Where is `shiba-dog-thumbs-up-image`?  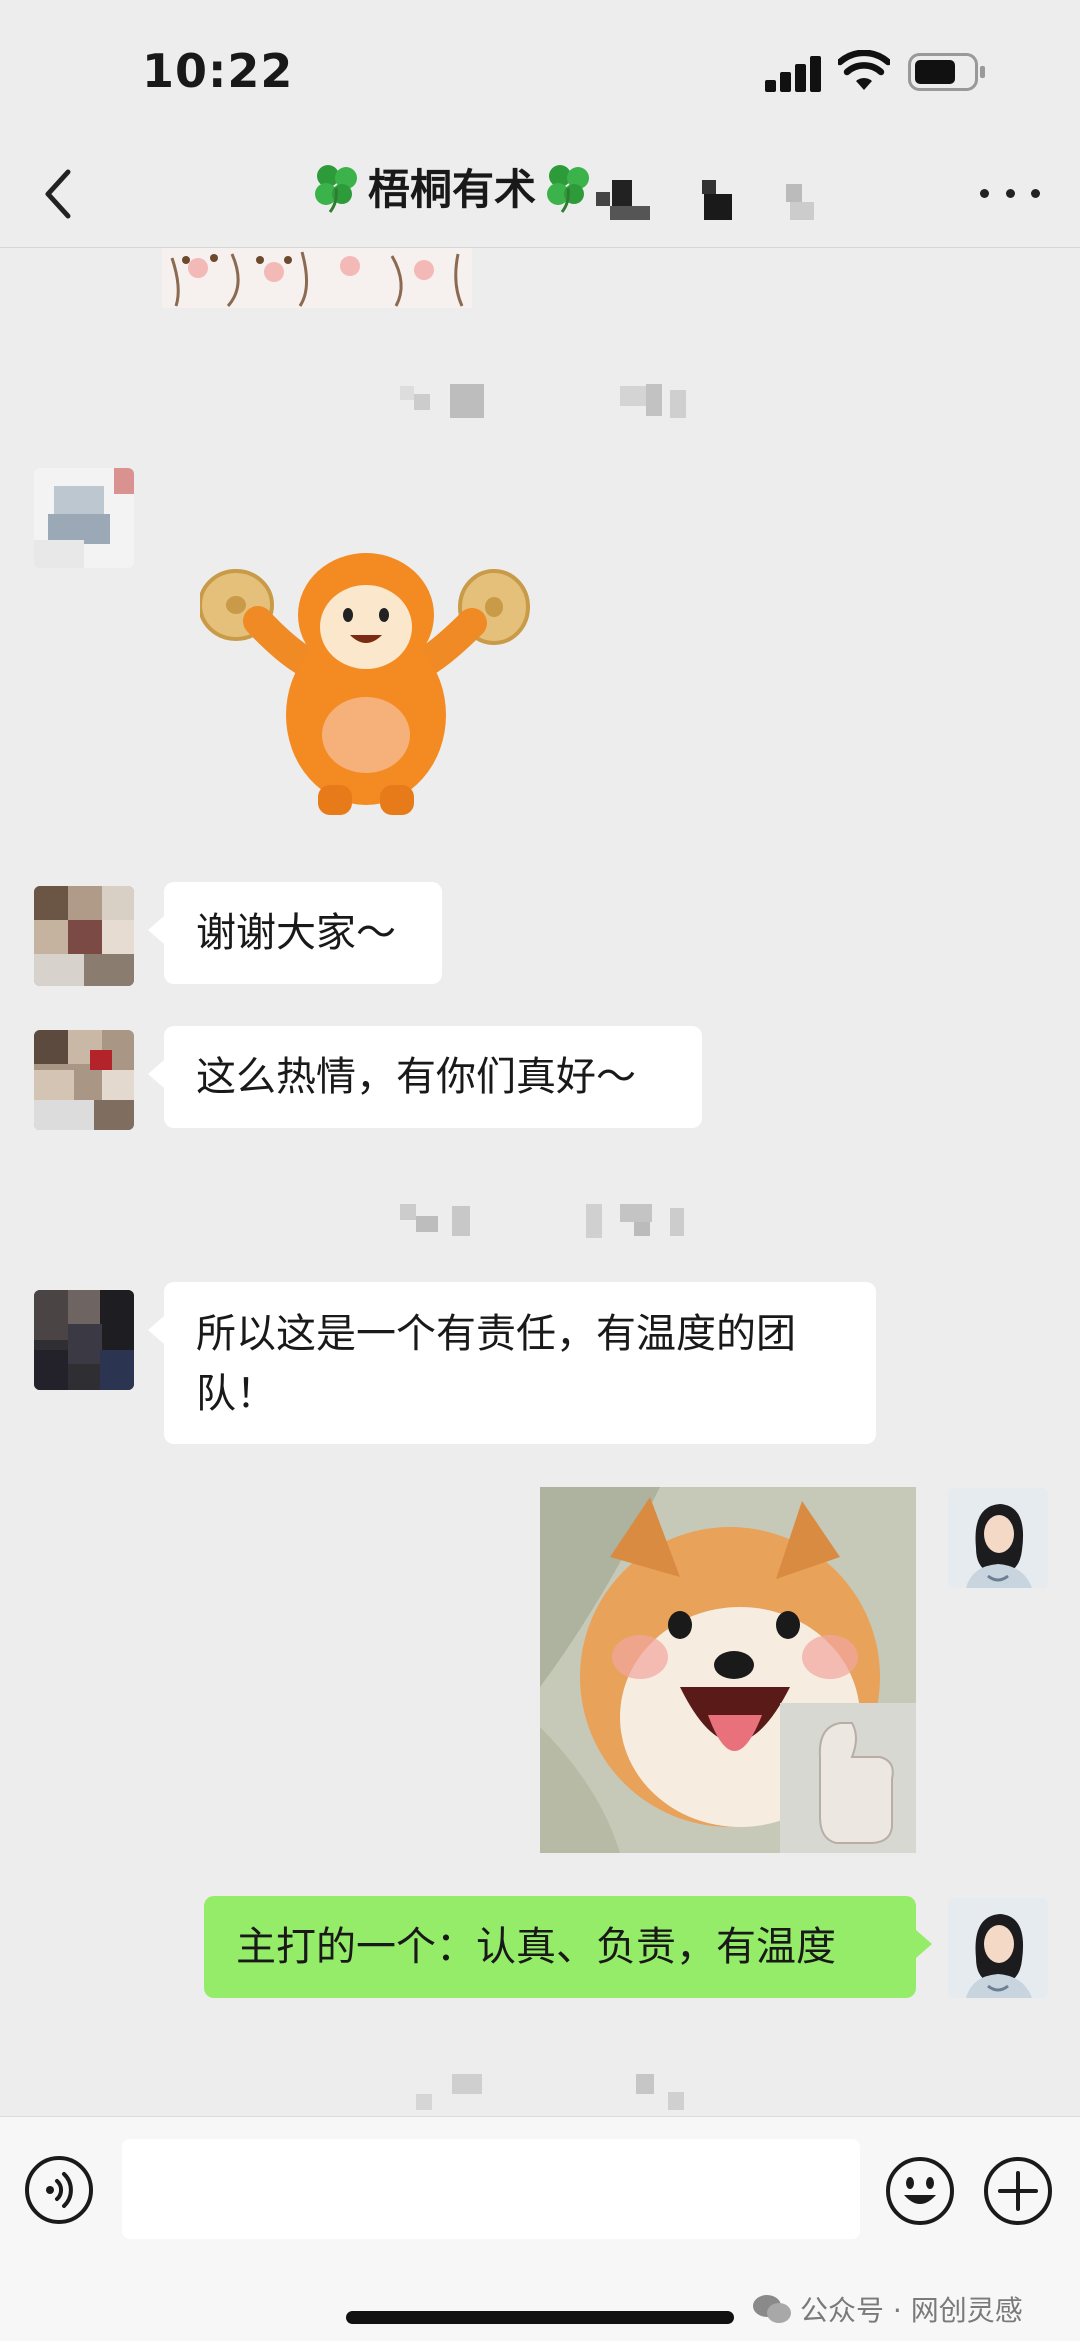 shiba-dog-thumbs-up-image is located at coordinates (728, 1670).